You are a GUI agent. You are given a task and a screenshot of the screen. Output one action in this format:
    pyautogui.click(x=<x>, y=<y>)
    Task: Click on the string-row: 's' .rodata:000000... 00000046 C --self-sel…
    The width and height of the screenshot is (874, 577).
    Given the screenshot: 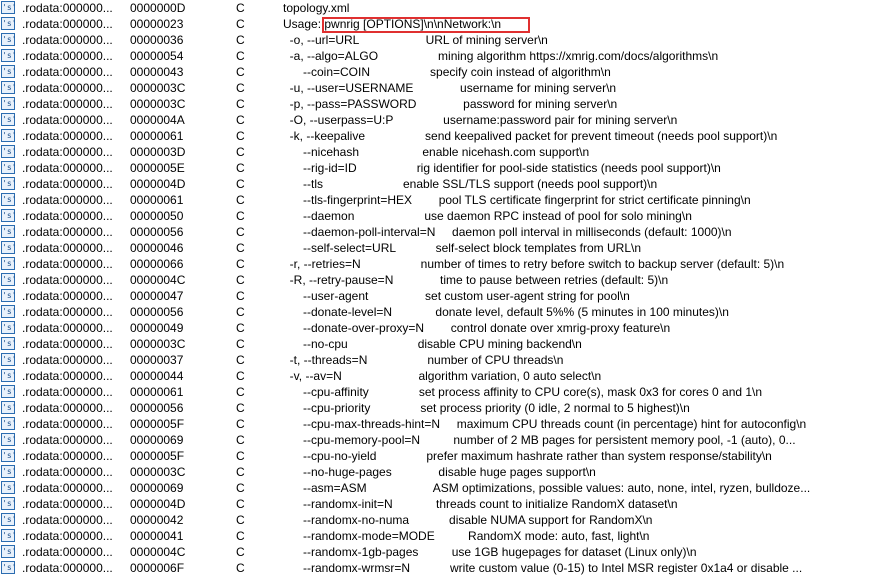 What is the action you would take?
    pyautogui.click(x=437, y=248)
    